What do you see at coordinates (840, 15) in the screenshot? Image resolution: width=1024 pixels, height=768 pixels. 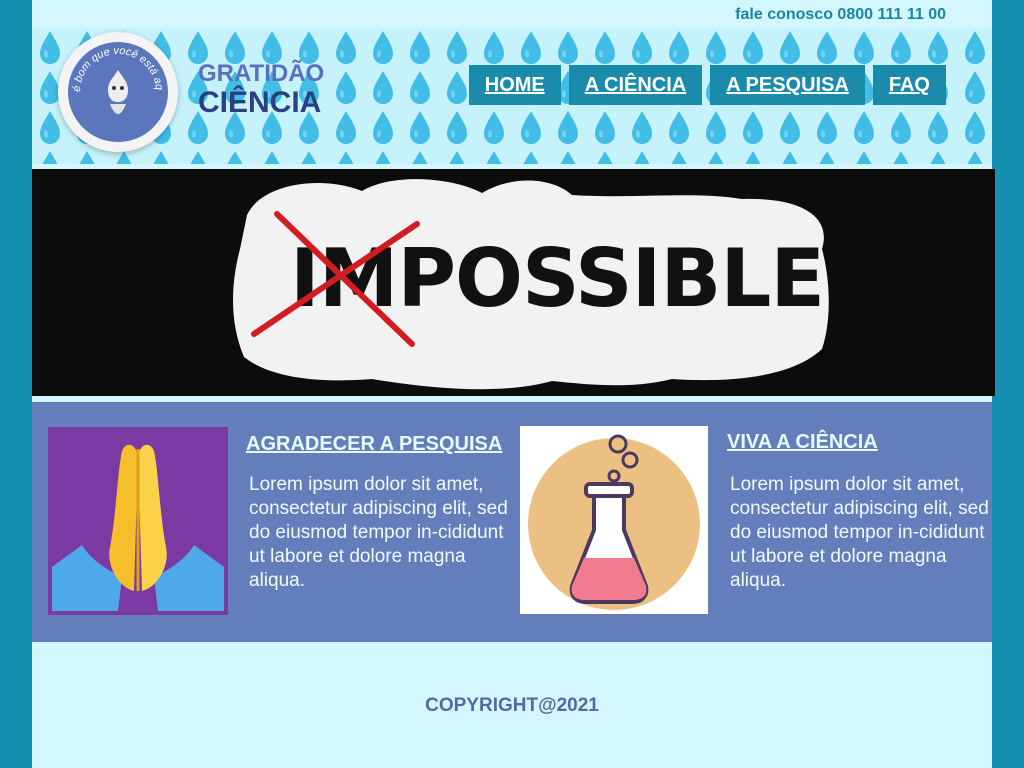 I see `contact-phone: fale conosco 0800 111 11 00` at bounding box center [840, 15].